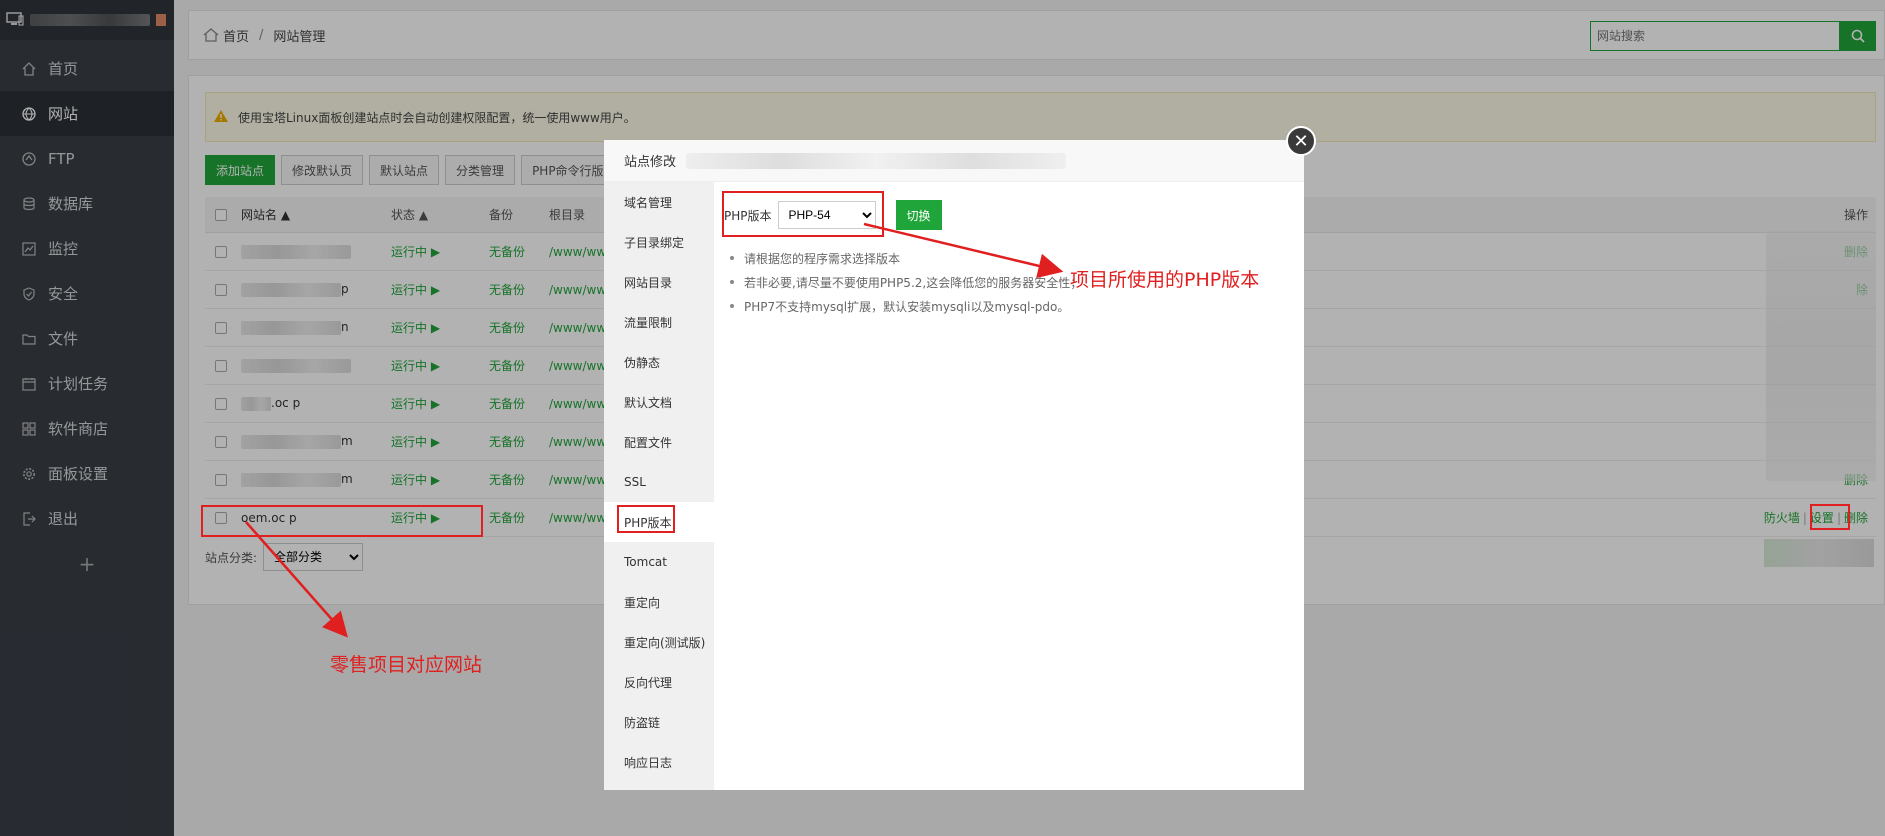  I want to click on menu-reverse-proxy: 反向代理, so click(659, 682).